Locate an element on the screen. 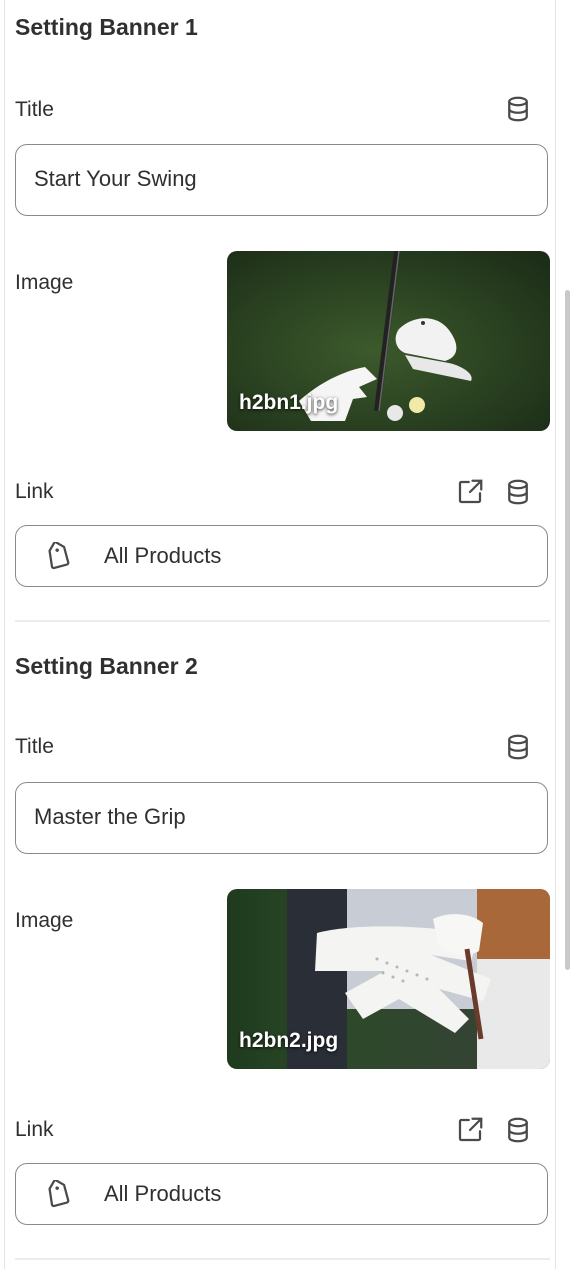 The image size is (572, 1269). image-filename: h2bn1.jpg is located at coordinates (289, 402).